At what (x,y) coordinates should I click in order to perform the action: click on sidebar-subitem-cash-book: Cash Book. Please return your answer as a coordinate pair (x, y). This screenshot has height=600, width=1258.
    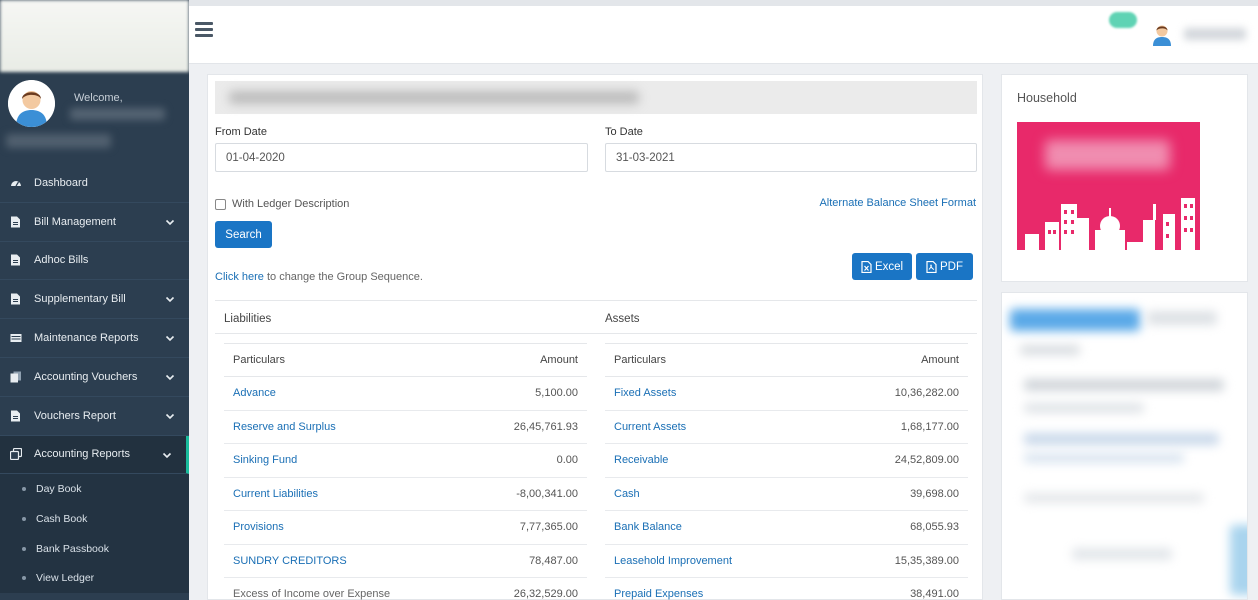
    Looking at the image, I should click on (94, 519).